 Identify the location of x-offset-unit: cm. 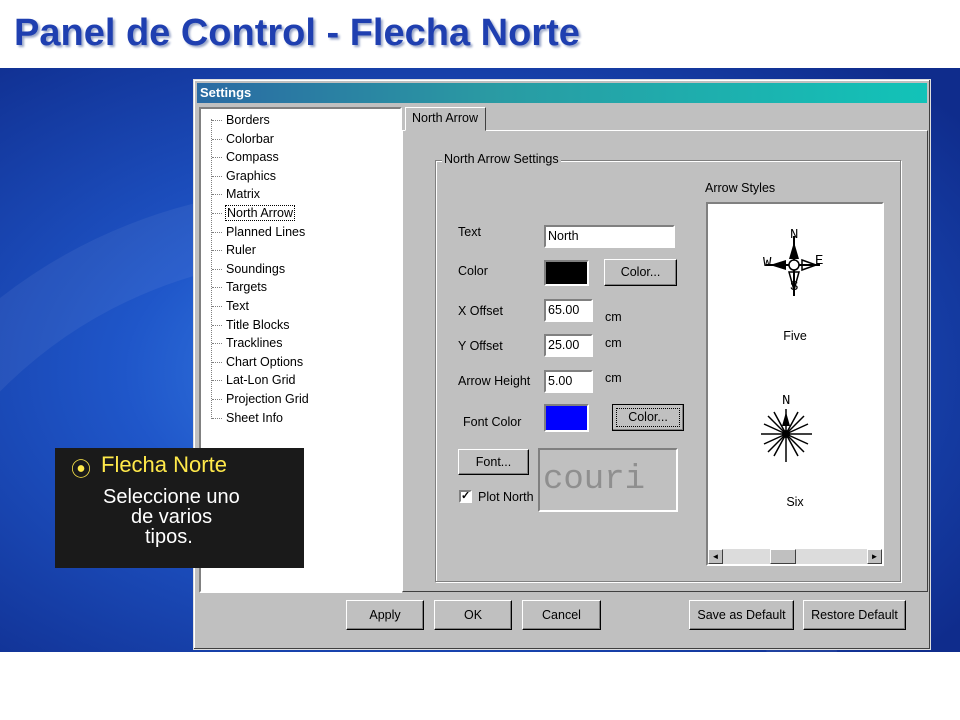
(613, 317).